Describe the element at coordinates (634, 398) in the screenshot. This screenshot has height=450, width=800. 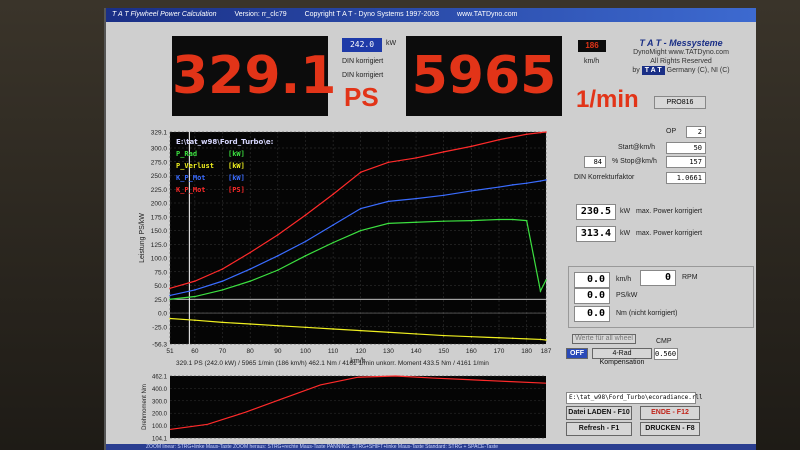
I see `file-path-field: E:\tat_w98\Ford_Turbo\ecoradiance.rll` at that location.